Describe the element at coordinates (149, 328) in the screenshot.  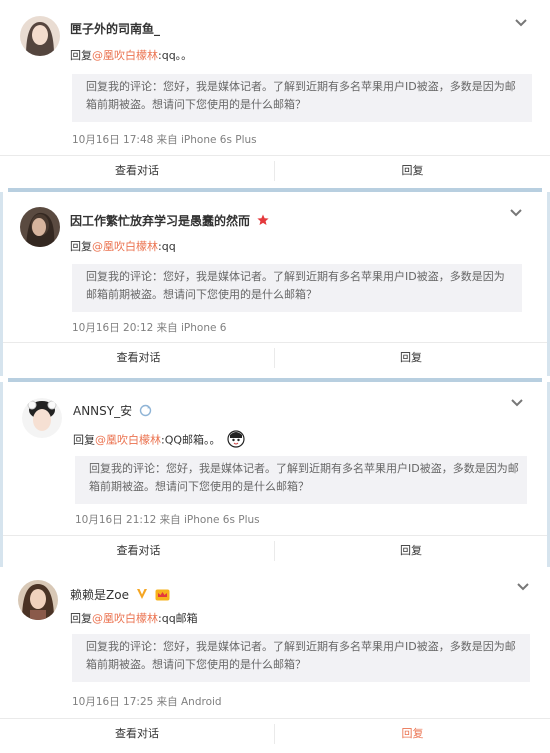
I see `timestamp-source: 10月16日 20:12 来自 iPhone 6` at that location.